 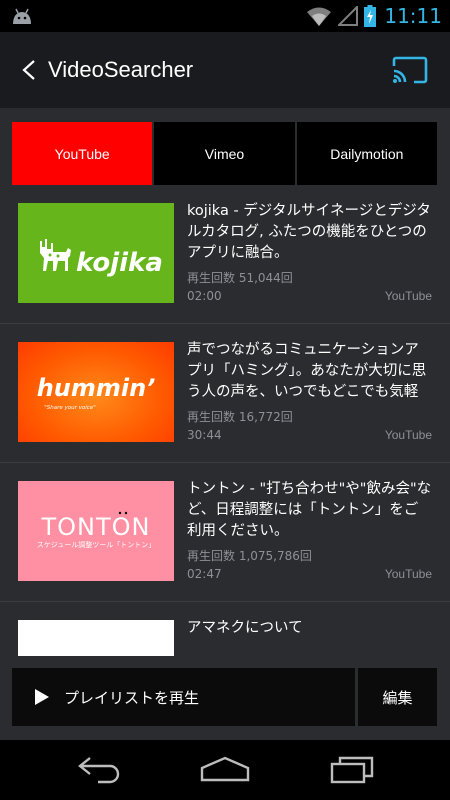 I want to click on video-duration: 02:47, so click(x=204, y=574).